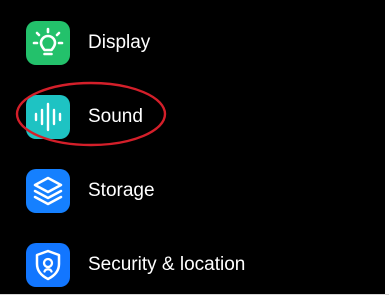 The image size is (389, 299). I want to click on sound-waveform-icon, so click(48, 117).